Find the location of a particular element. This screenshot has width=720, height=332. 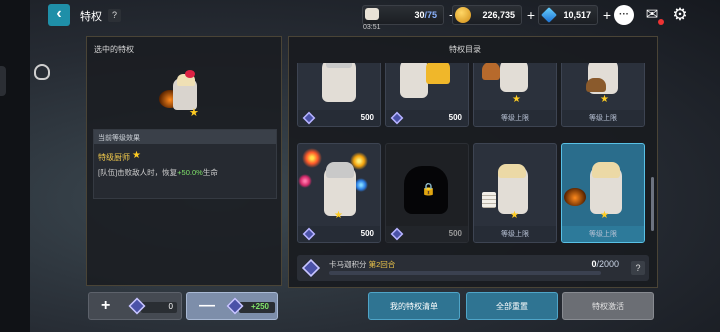

effect-description: [队伍]击败敌人时，恢复+50.0%生命 is located at coordinates (158, 172).